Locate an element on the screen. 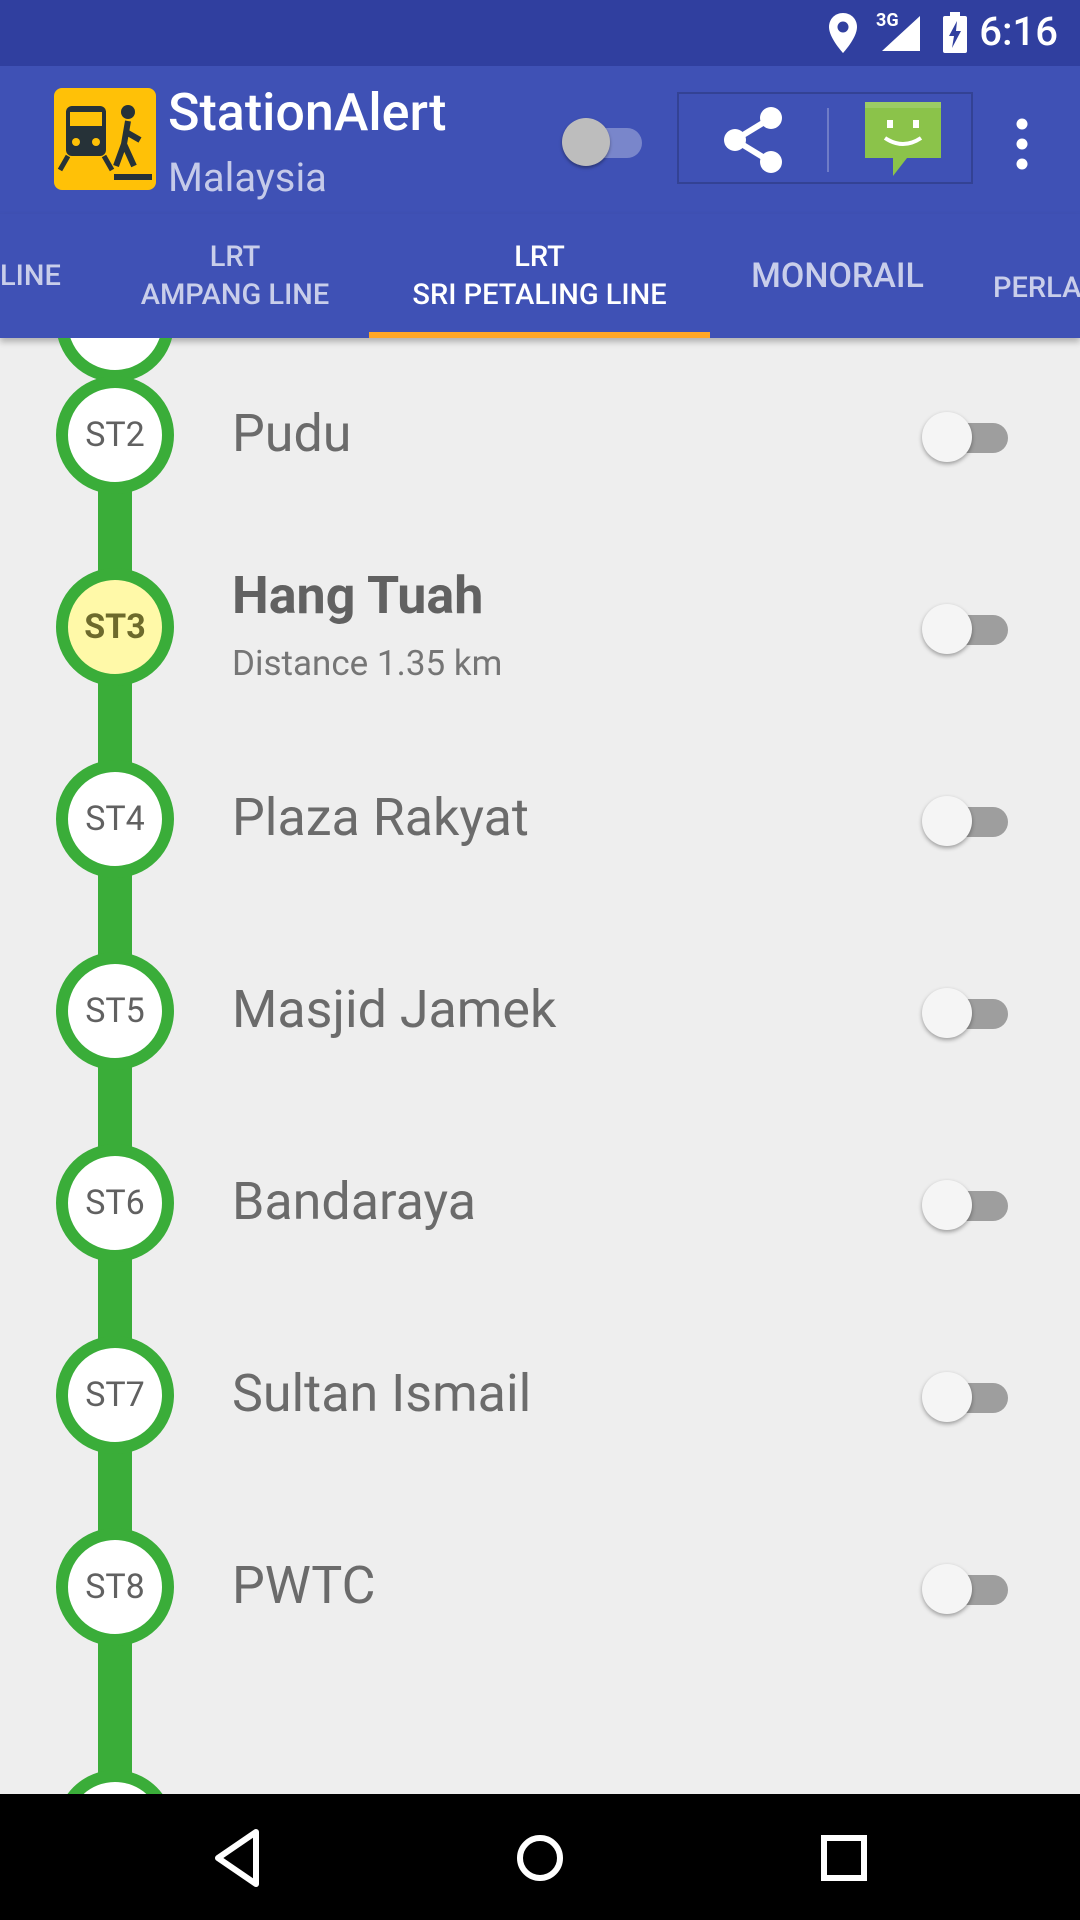 This screenshot has height=1920, width=1080. chat-icon is located at coordinates (903, 139).